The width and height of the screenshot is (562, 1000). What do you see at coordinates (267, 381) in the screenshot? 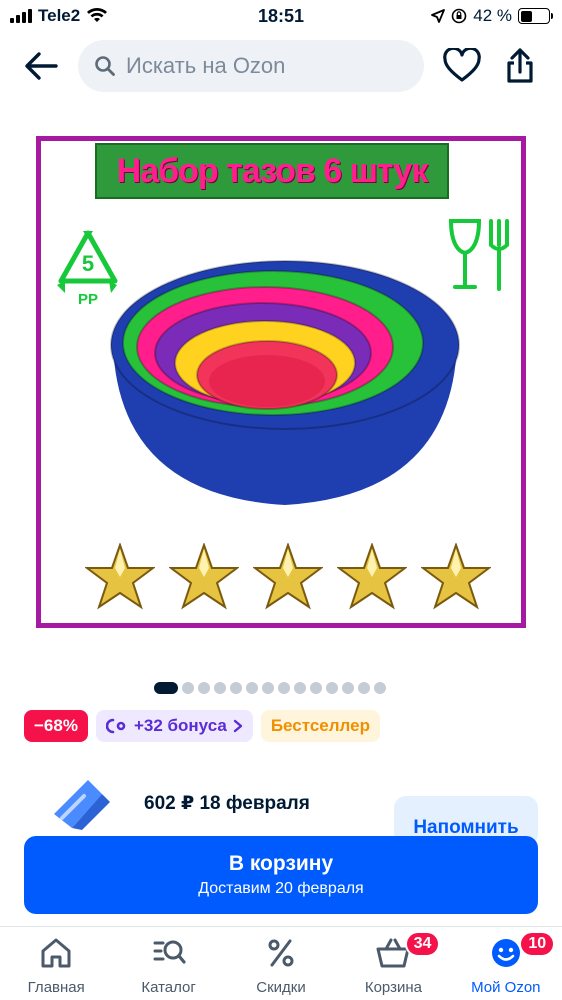
I see `bowl-inner` at bounding box center [267, 381].